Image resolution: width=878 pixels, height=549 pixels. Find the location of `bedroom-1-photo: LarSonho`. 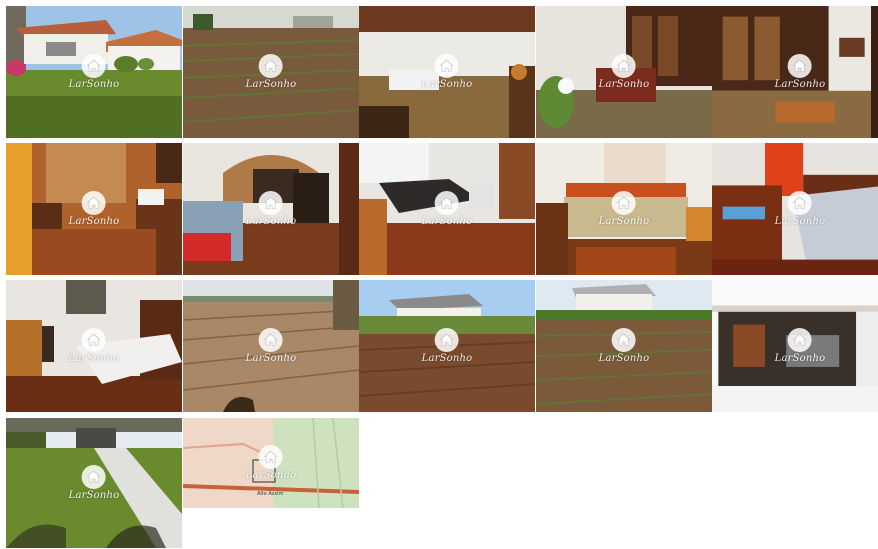

bedroom-1-photo: LarSonho is located at coordinates (447, 209).